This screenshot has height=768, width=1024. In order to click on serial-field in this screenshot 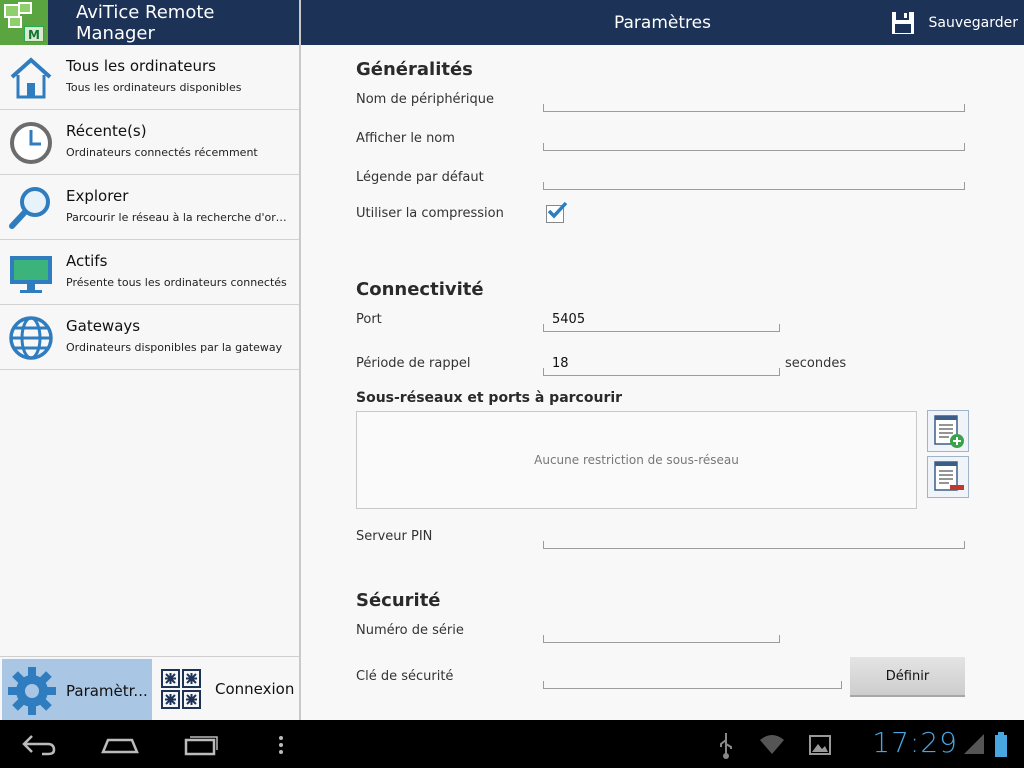, I will do `click(661, 639)`.